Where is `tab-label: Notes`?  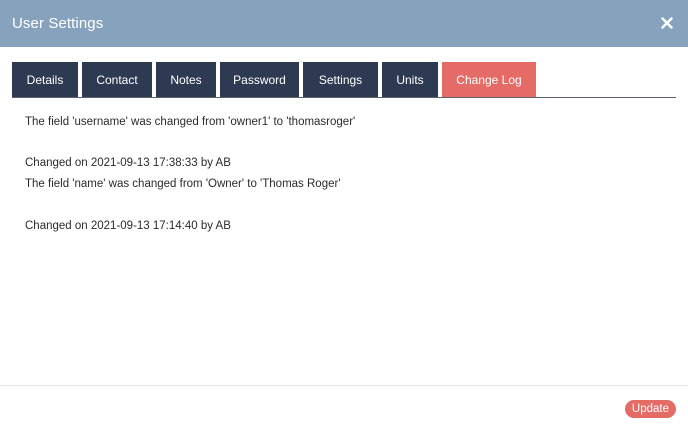 tab-label: Notes is located at coordinates (186, 79).